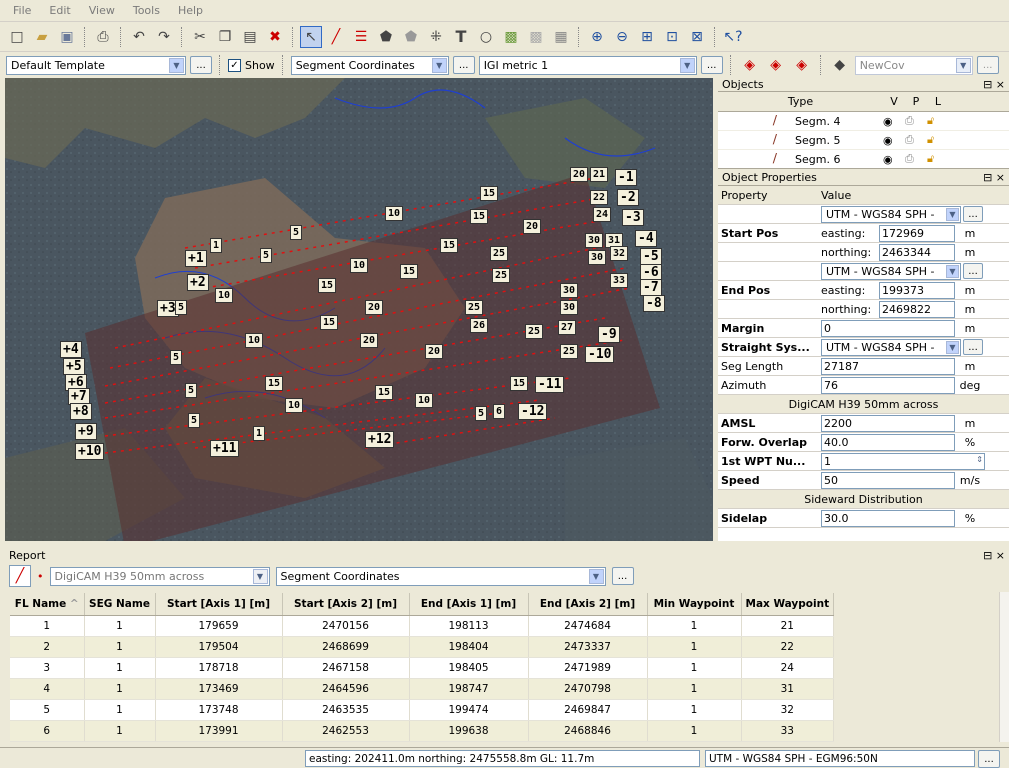  Describe the element at coordinates (891, 347) in the screenshot. I see `straight-sys-select: UTM - WGS84 SPH - ▼` at that location.